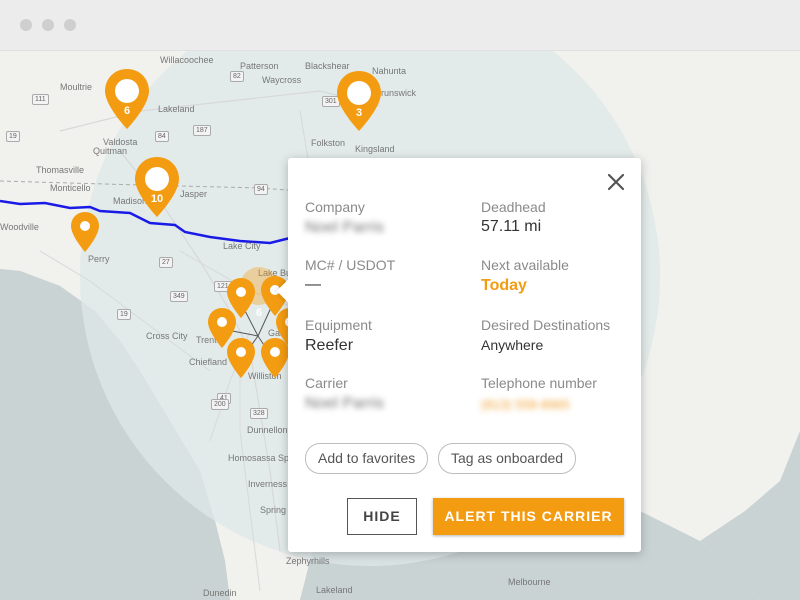  I want to click on deadhead-value: 57.11 mi, so click(511, 226).